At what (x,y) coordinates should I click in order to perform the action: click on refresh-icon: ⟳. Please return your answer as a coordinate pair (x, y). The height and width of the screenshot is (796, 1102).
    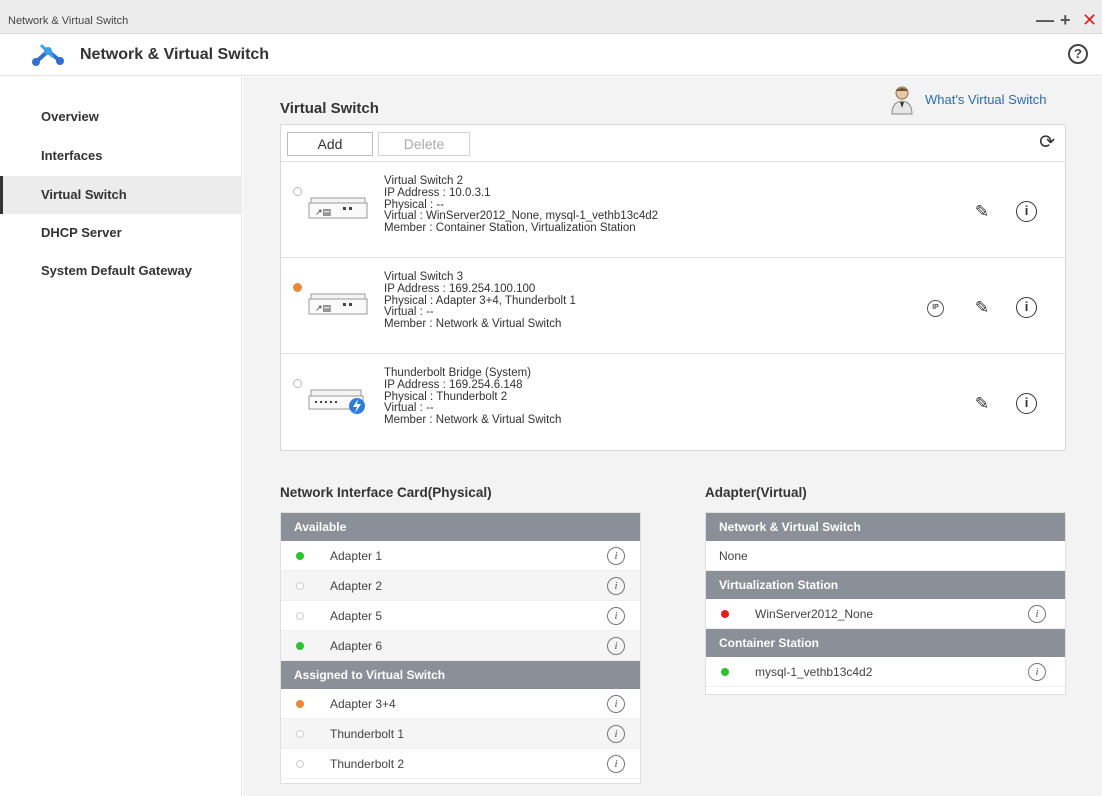
    Looking at the image, I should click on (1047, 143).